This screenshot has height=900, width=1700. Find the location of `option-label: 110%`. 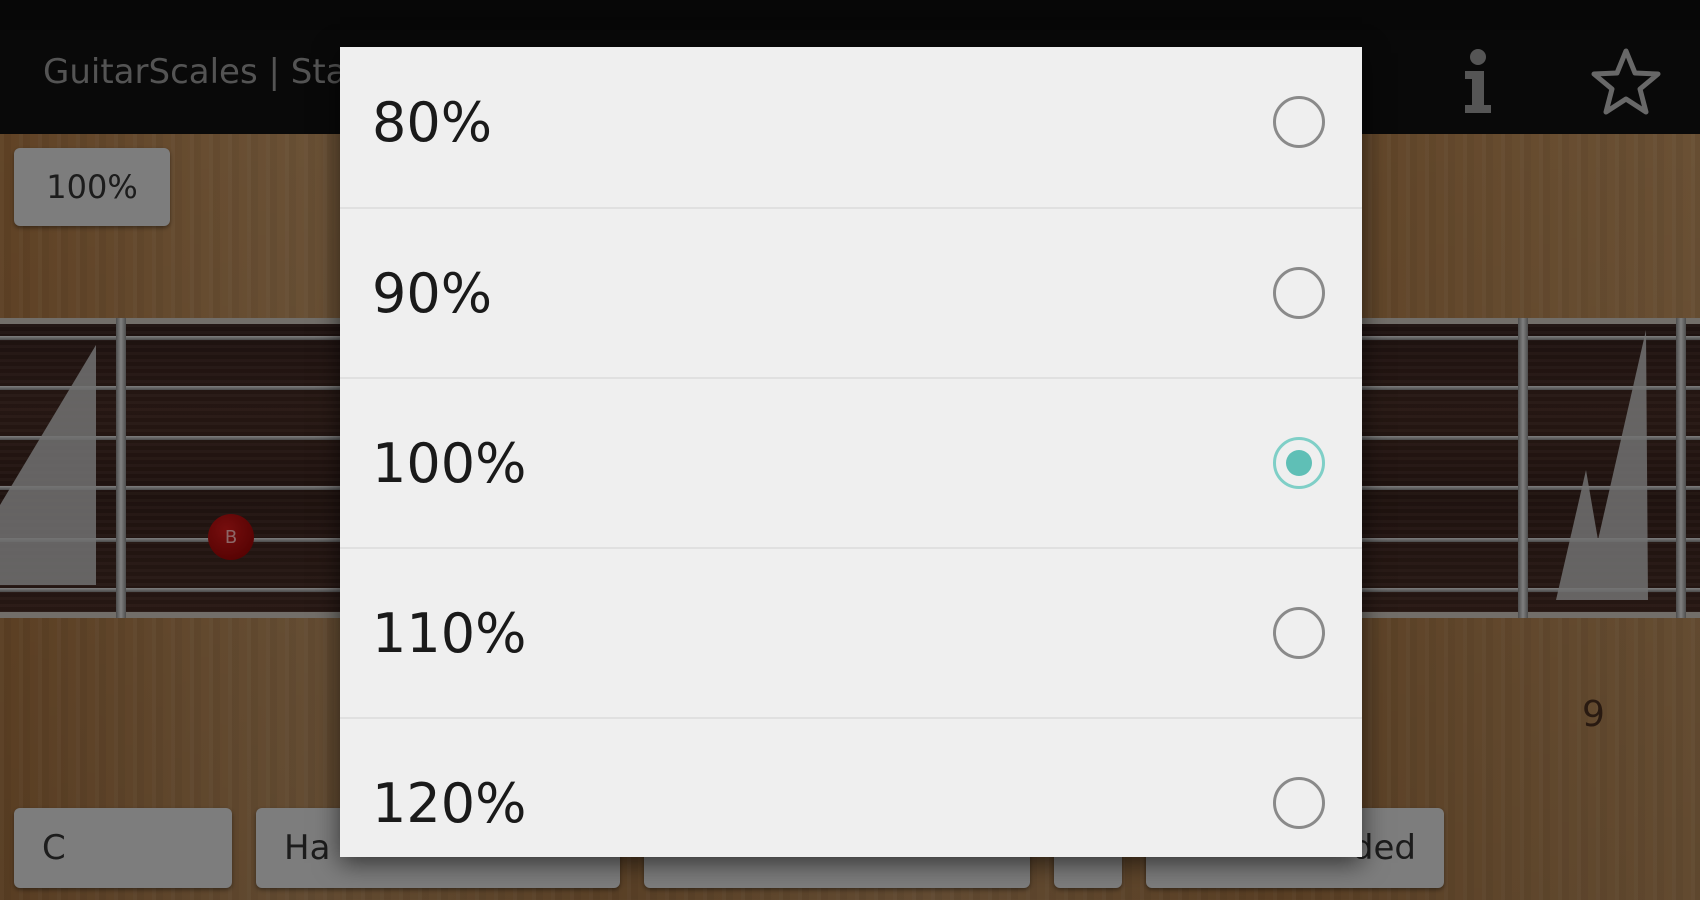

option-label: 110% is located at coordinates (449, 633).